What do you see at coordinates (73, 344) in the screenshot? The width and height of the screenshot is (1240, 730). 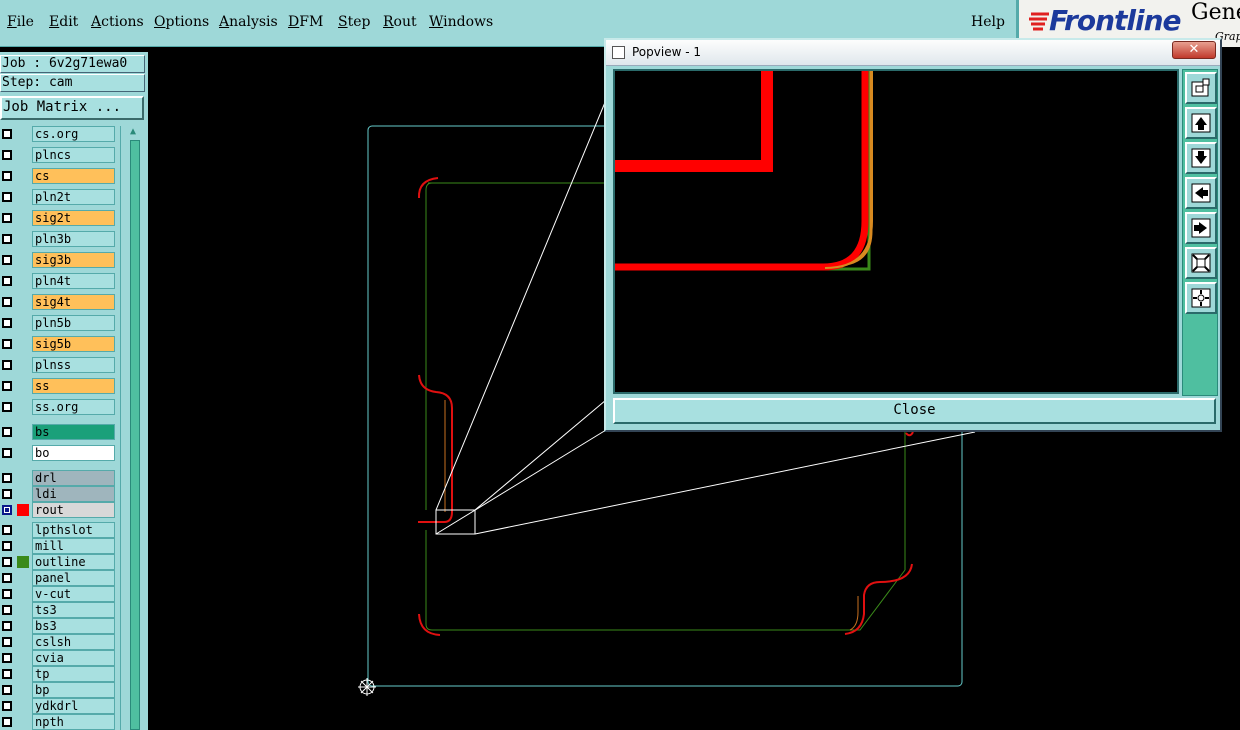 I see `layer-name: sig5b` at bounding box center [73, 344].